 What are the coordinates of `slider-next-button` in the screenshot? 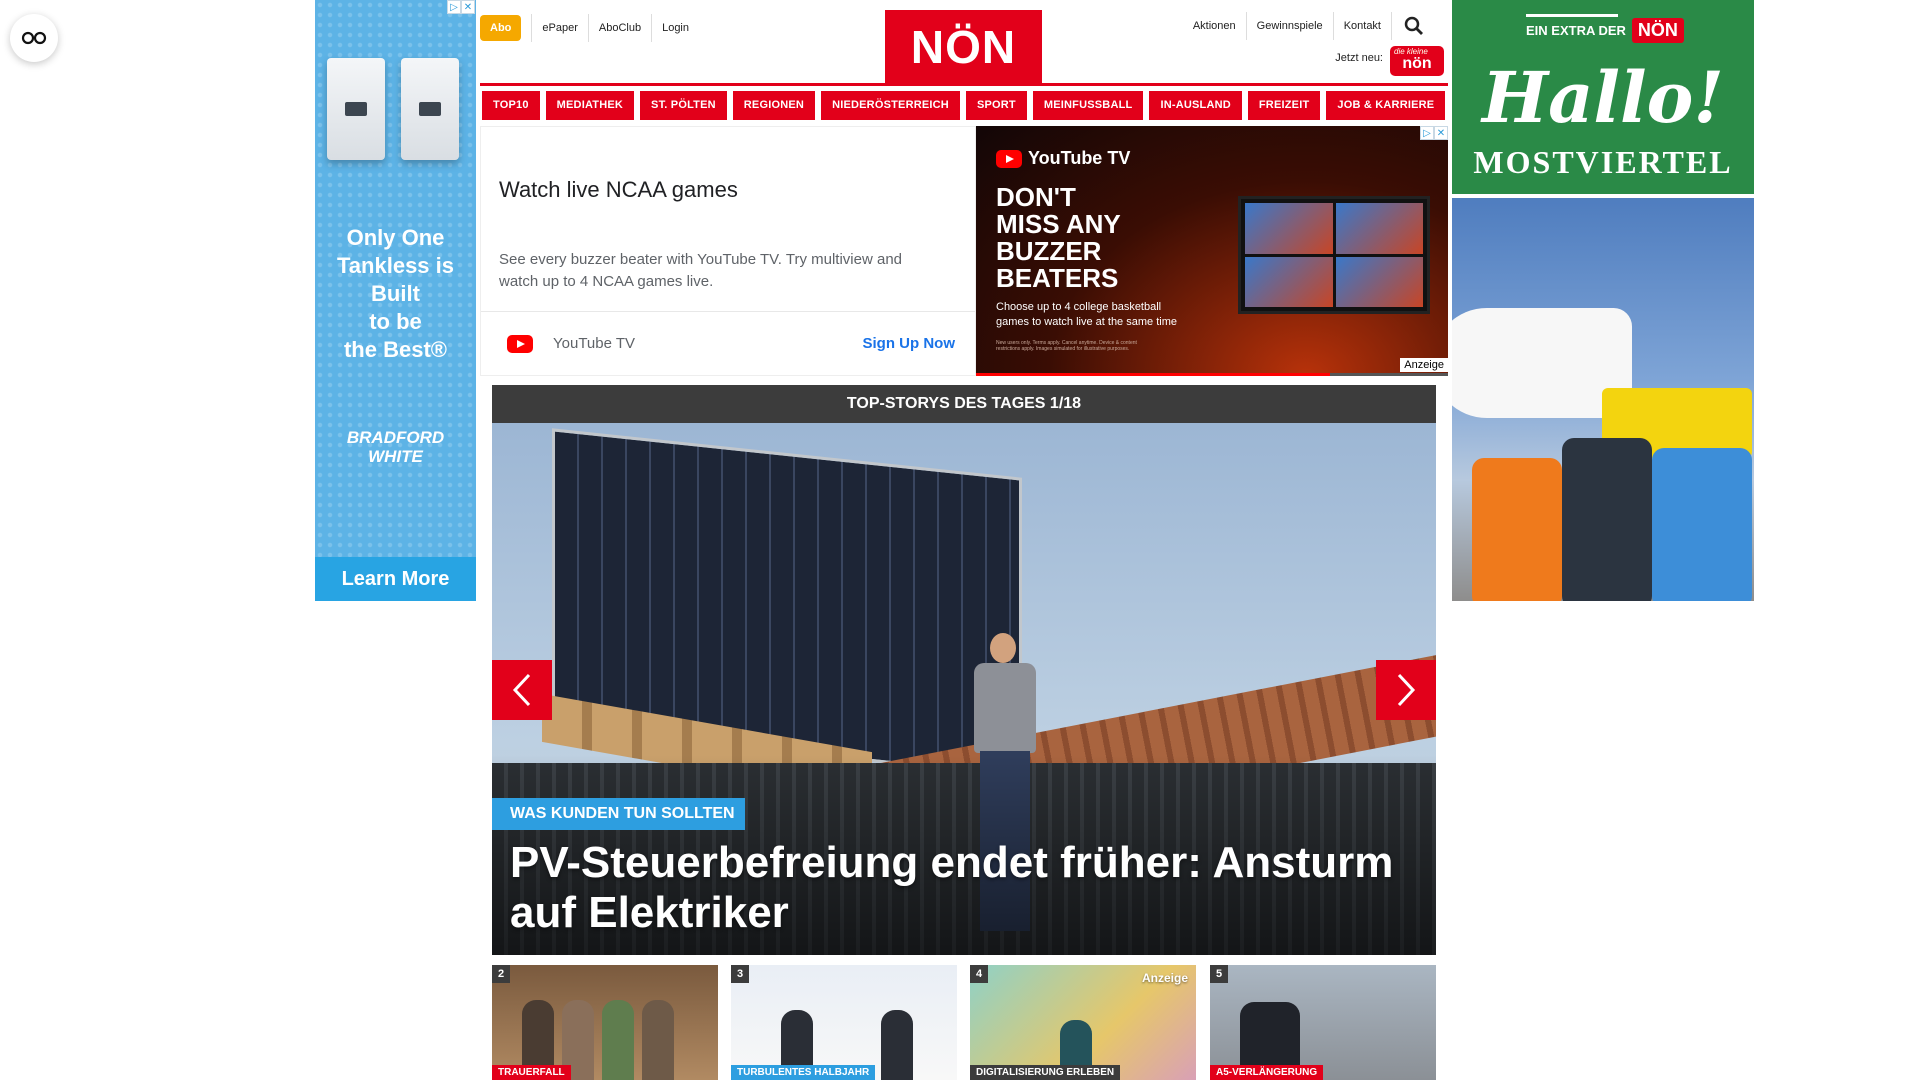 It's located at (1406, 690).